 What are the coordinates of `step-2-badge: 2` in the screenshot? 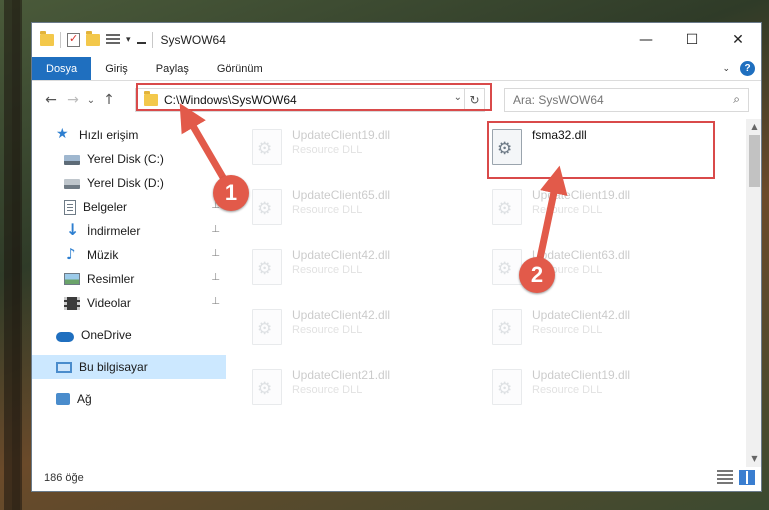 It's located at (537, 275).